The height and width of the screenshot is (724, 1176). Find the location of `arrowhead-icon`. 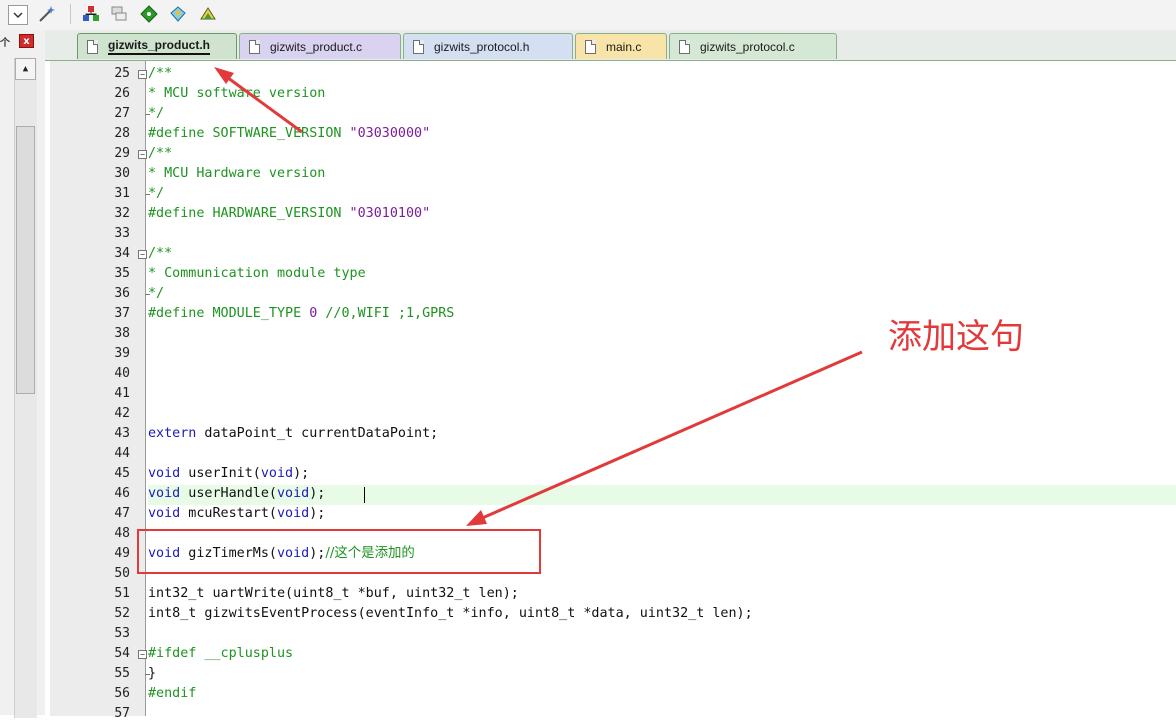

arrowhead-icon is located at coordinates (476, 518).